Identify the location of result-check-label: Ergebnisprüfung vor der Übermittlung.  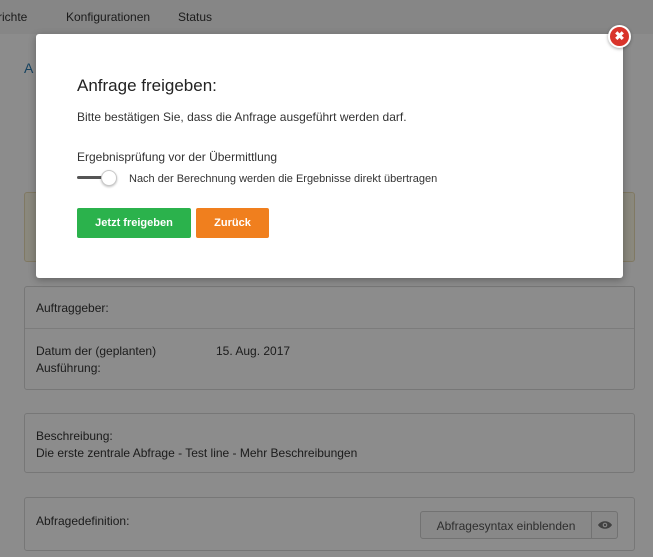
(177, 157).